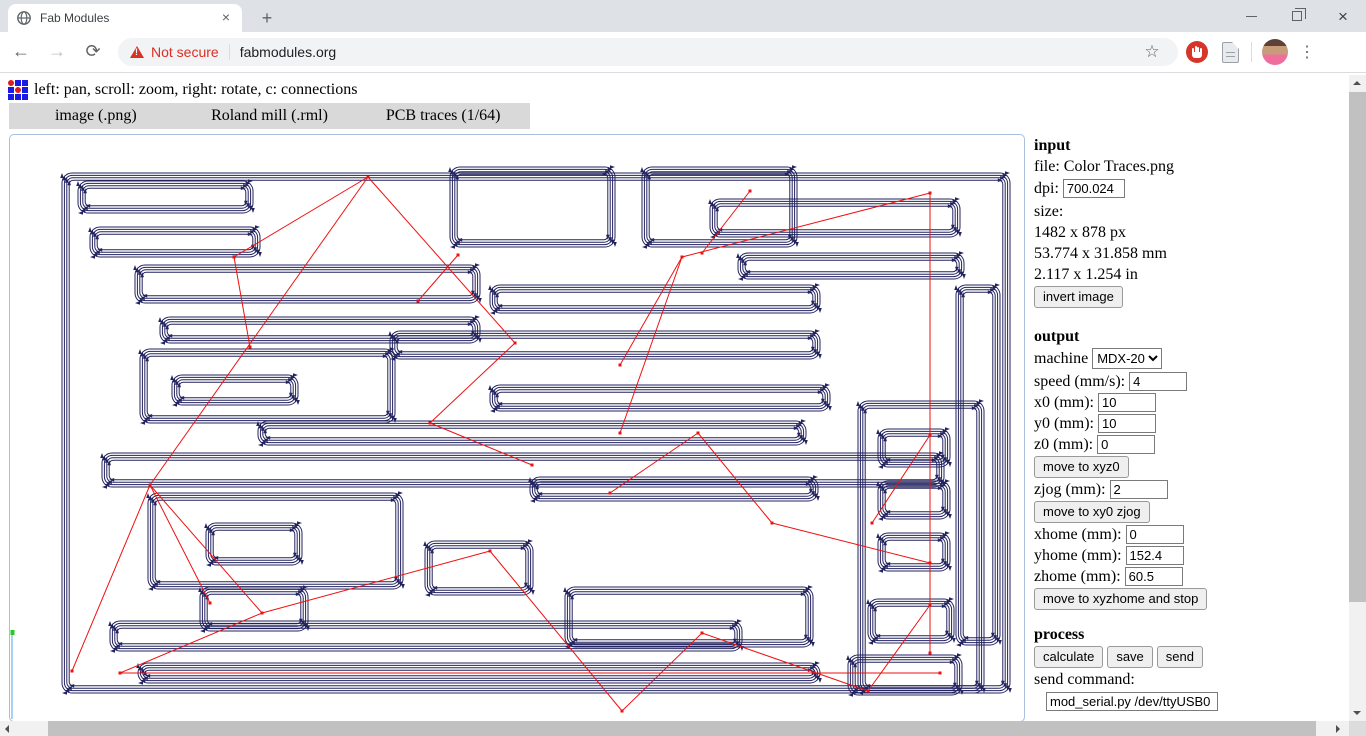  What do you see at coordinates (1086, 274) in the screenshot?
I see `size-in: 2.117 x 1.254 in` at bounding box center [1086, 274].